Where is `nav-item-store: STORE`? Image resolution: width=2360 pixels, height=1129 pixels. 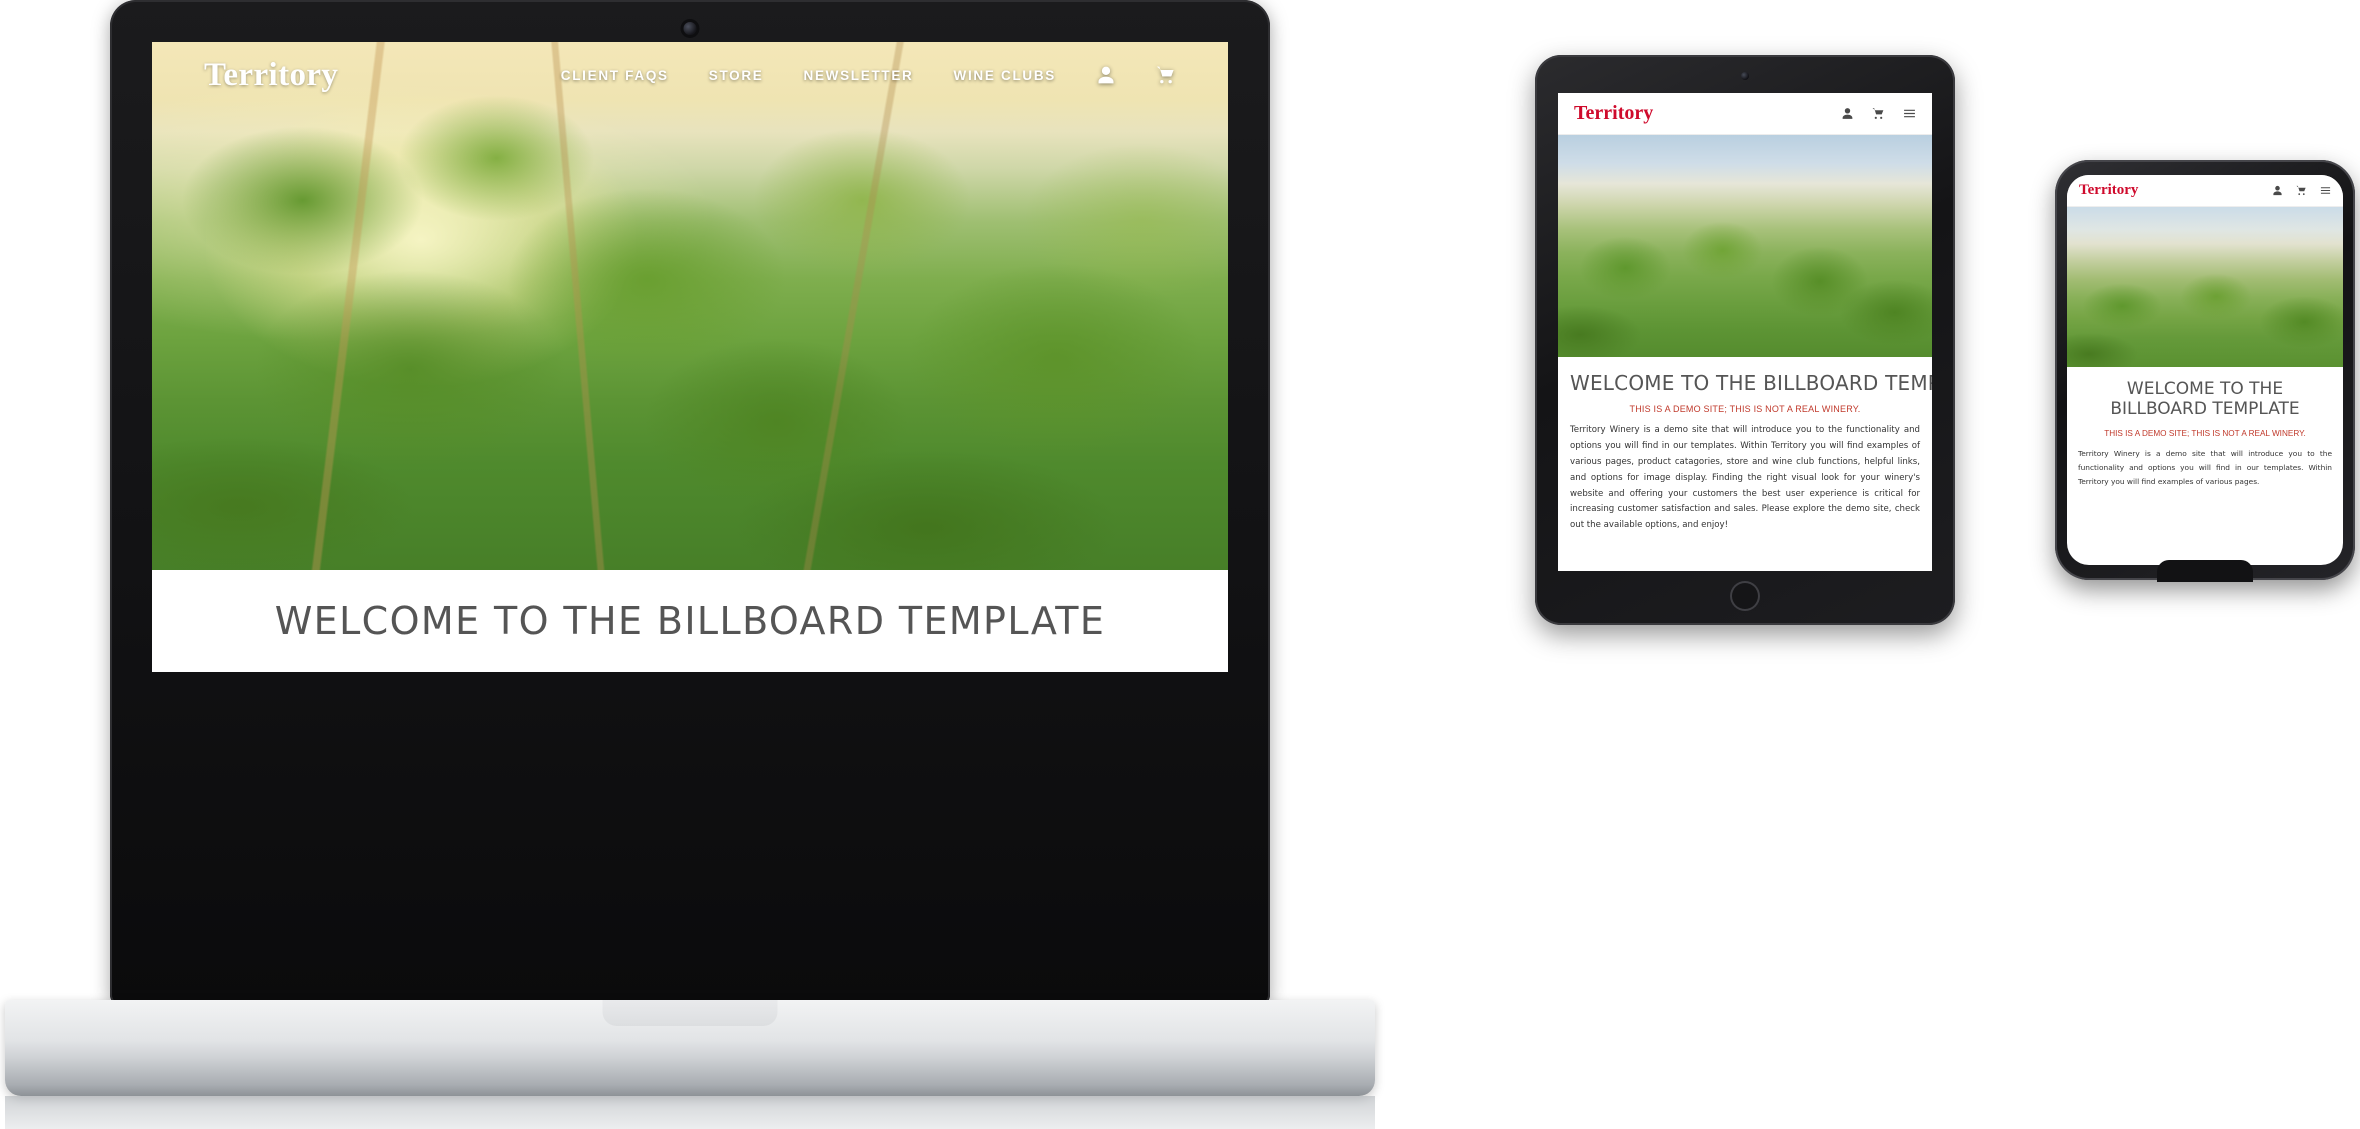
nav-item-store: STORE is located at coordinates (736, 75).